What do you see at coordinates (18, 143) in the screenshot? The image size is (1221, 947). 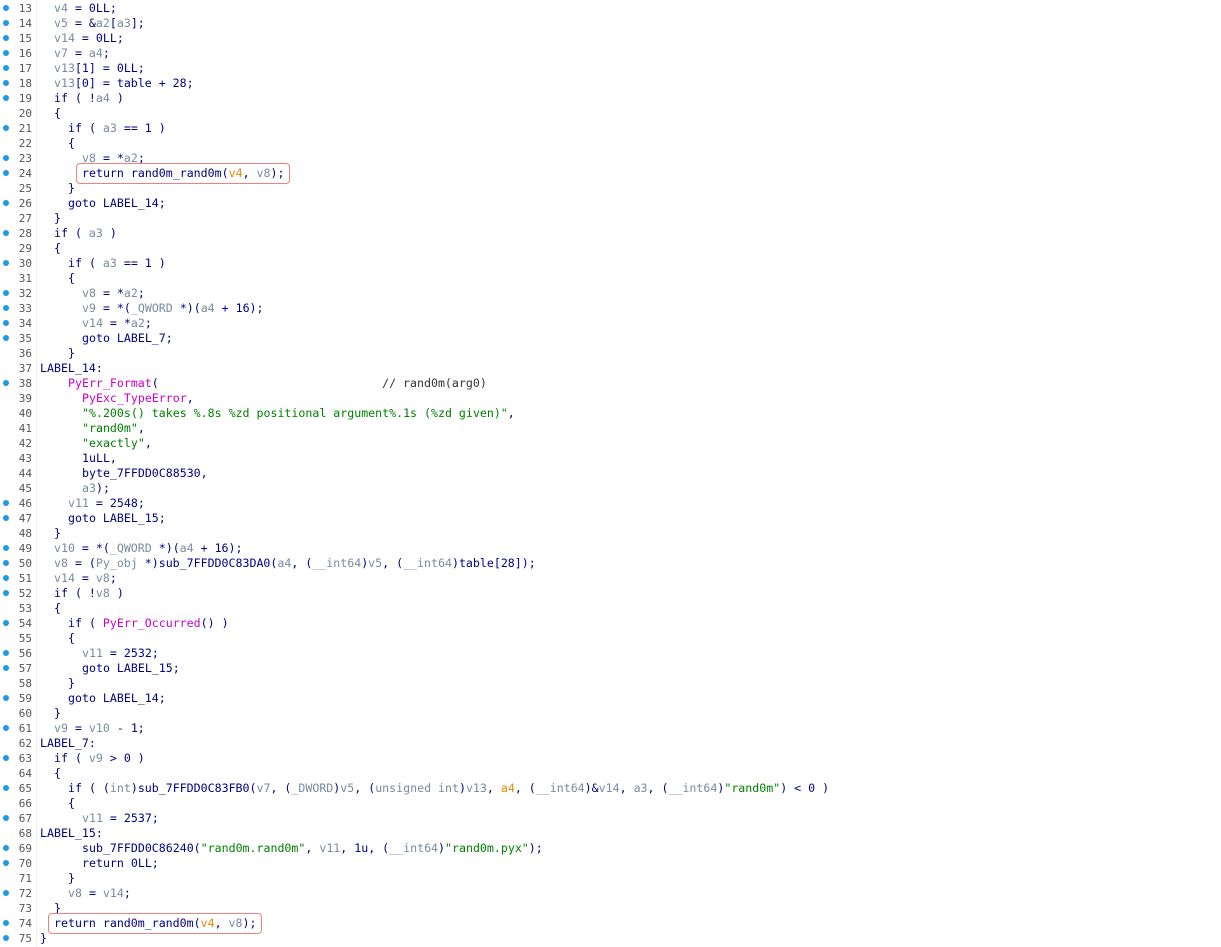 I see `line-gutter: 22` at bounding box center [18, 143].